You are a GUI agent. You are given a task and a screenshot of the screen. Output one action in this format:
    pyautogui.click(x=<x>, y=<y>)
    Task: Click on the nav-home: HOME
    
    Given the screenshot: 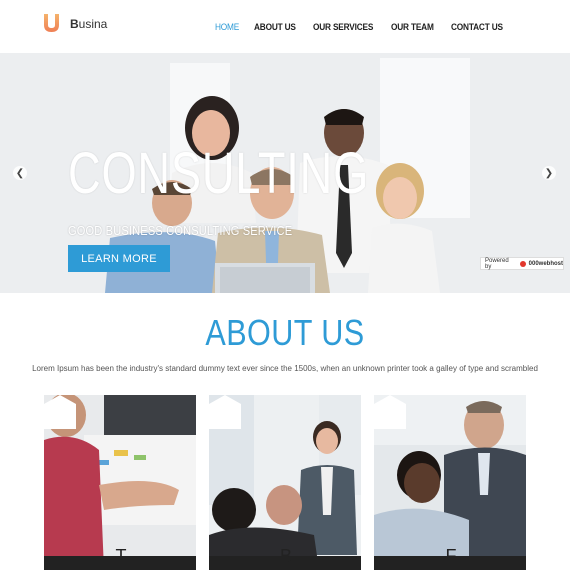 What is the action you would take?
    pyautogui.click(x=227, y=27)
    